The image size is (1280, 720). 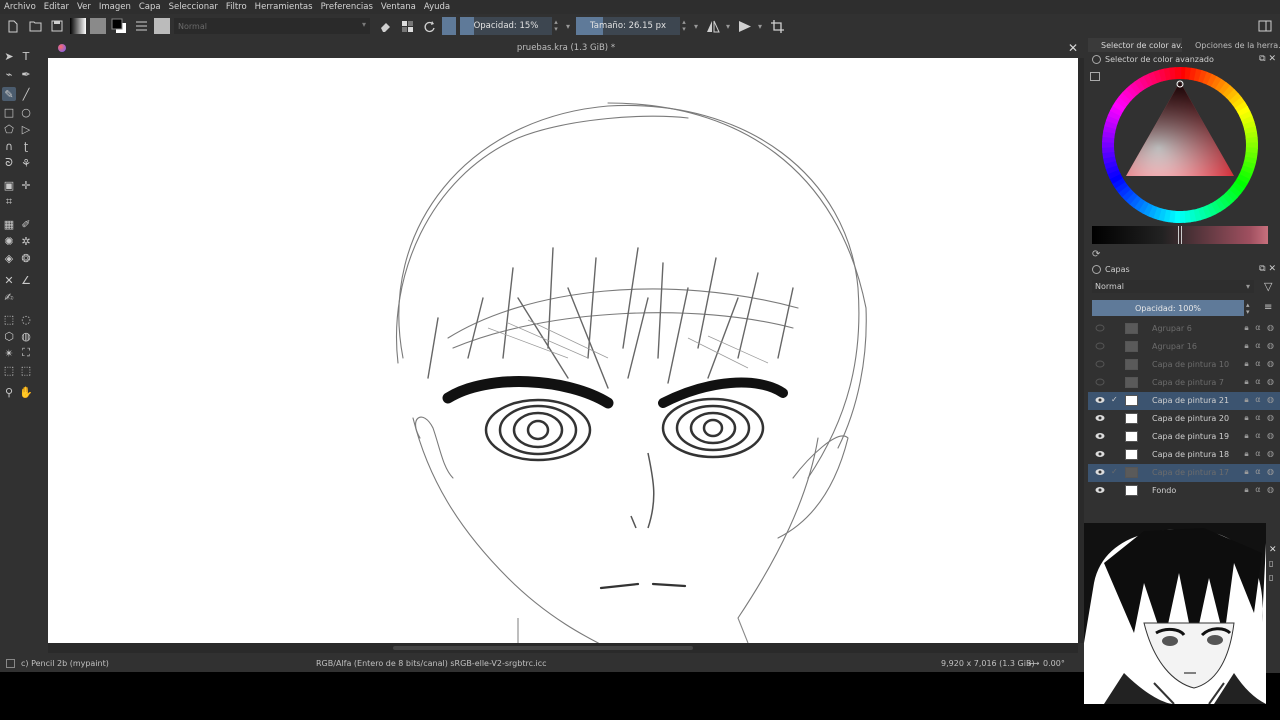 What do you see at coordinates (26, 280) in the screenshot?
I see `measure-tool-icon: ∠` at bounding box center [26, 280].